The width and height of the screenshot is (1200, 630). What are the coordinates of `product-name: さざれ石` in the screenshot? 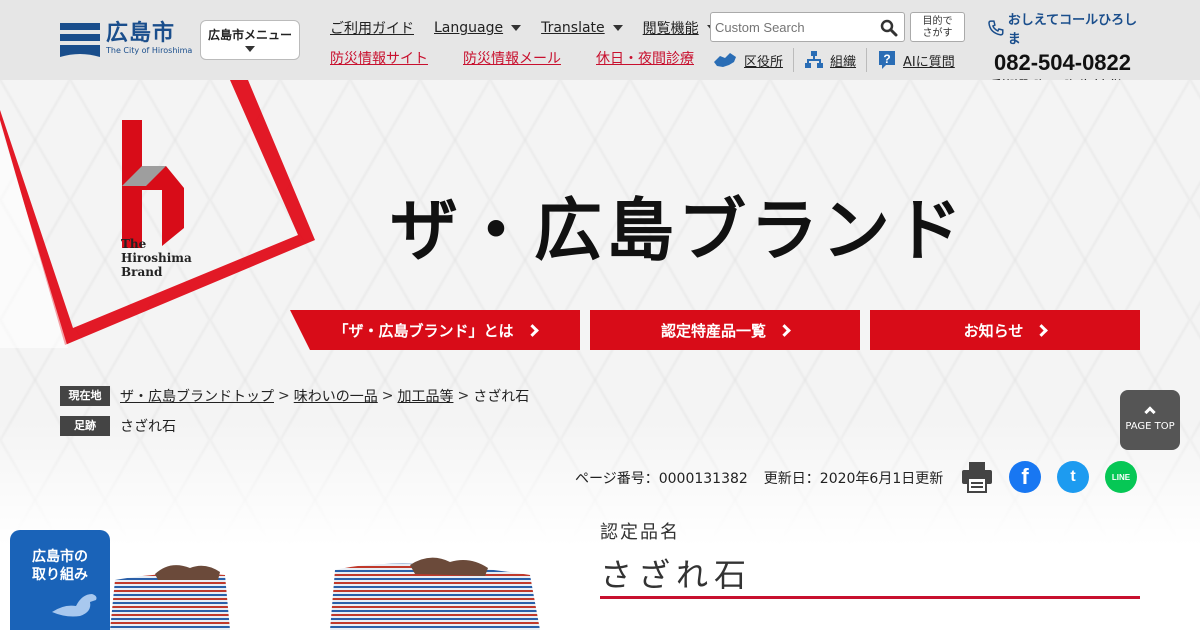 It's located at (676, 575).